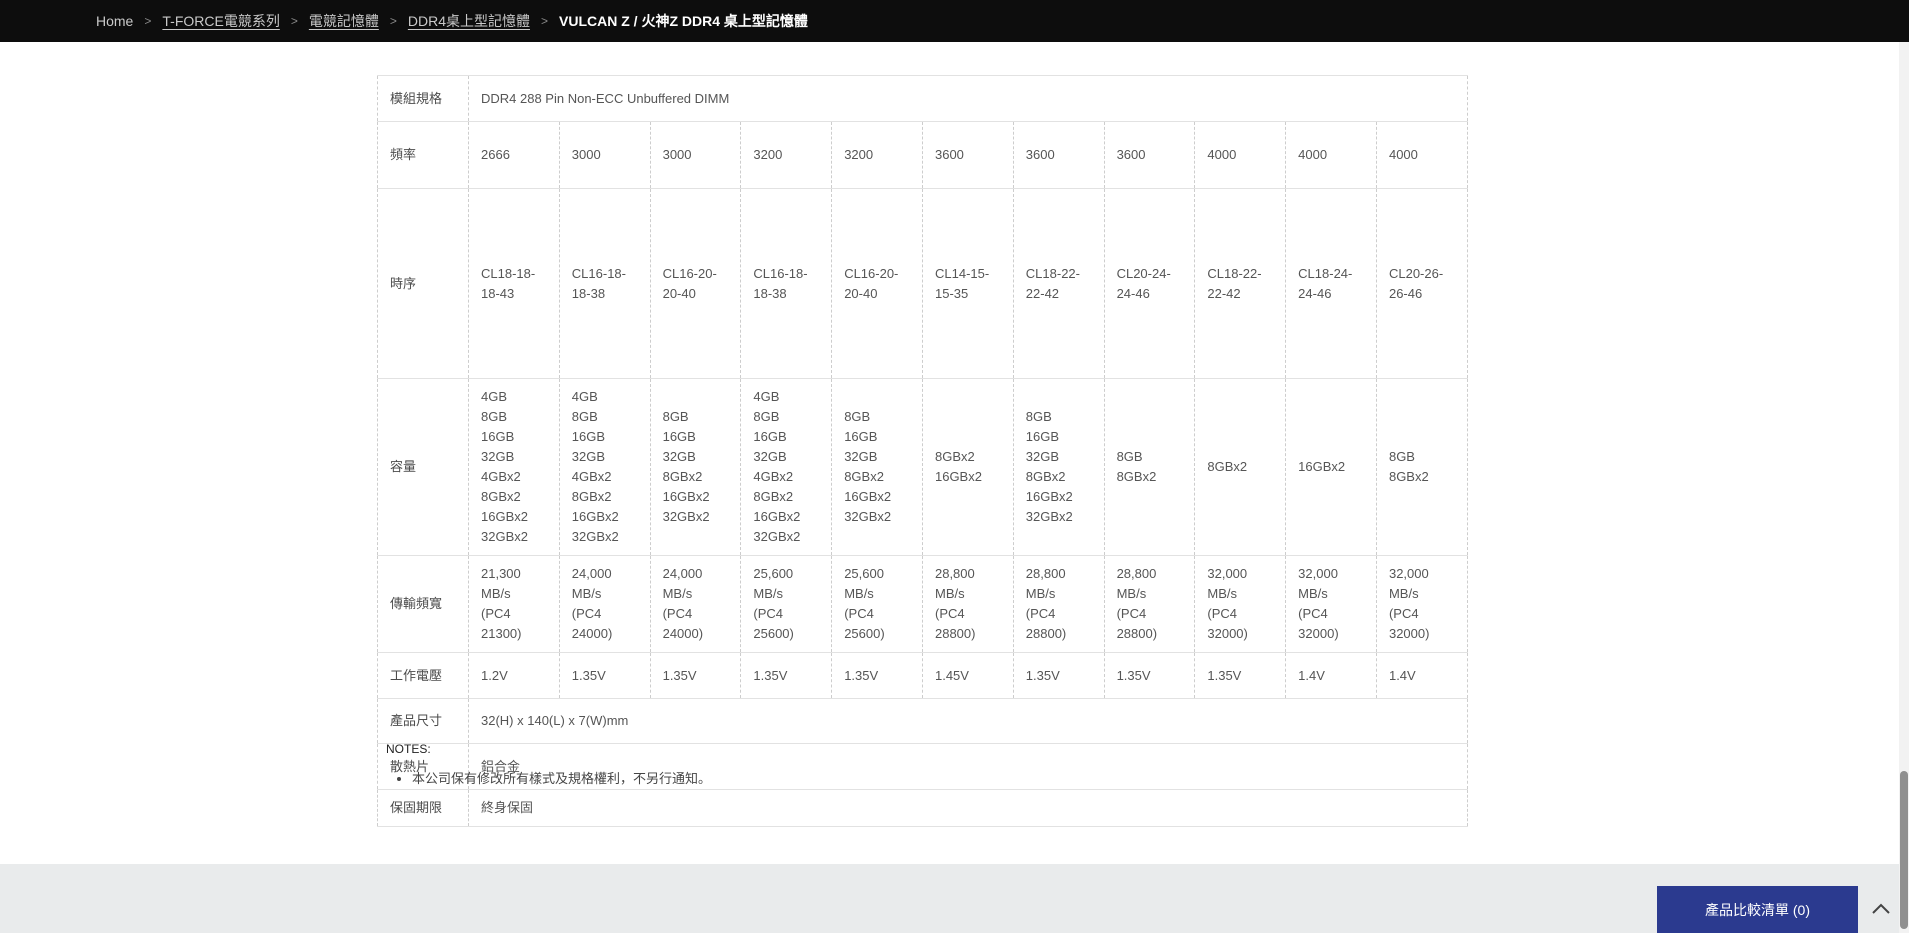  Describe the element at coordinates (114, 21) in the screenshot. I see `breadcrumb-link: Home` at that location.